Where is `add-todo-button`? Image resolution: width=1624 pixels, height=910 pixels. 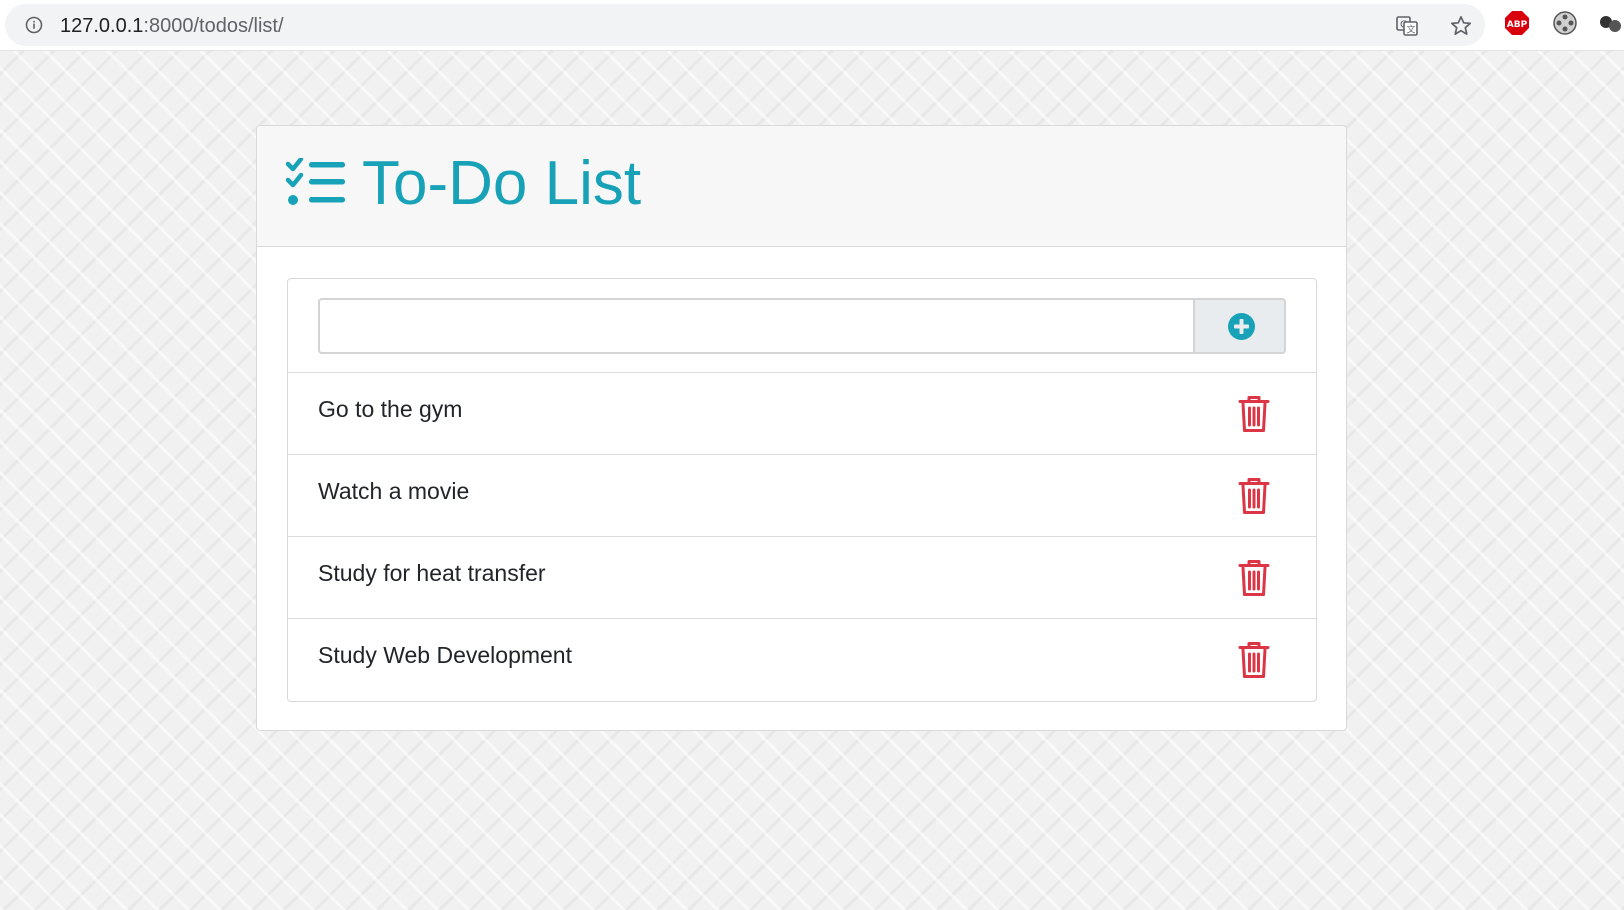 add-todo-button is located at coordinates (1239, 326).